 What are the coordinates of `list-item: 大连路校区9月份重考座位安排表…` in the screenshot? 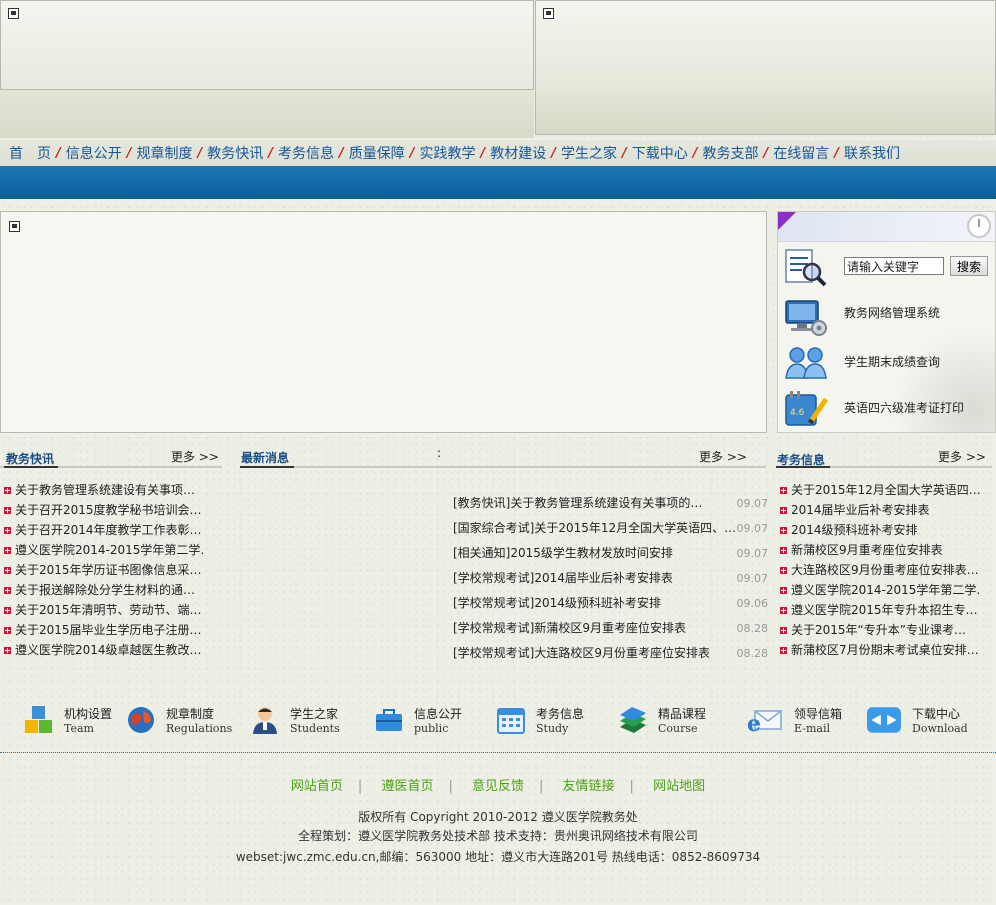 It's located at (880, 570).